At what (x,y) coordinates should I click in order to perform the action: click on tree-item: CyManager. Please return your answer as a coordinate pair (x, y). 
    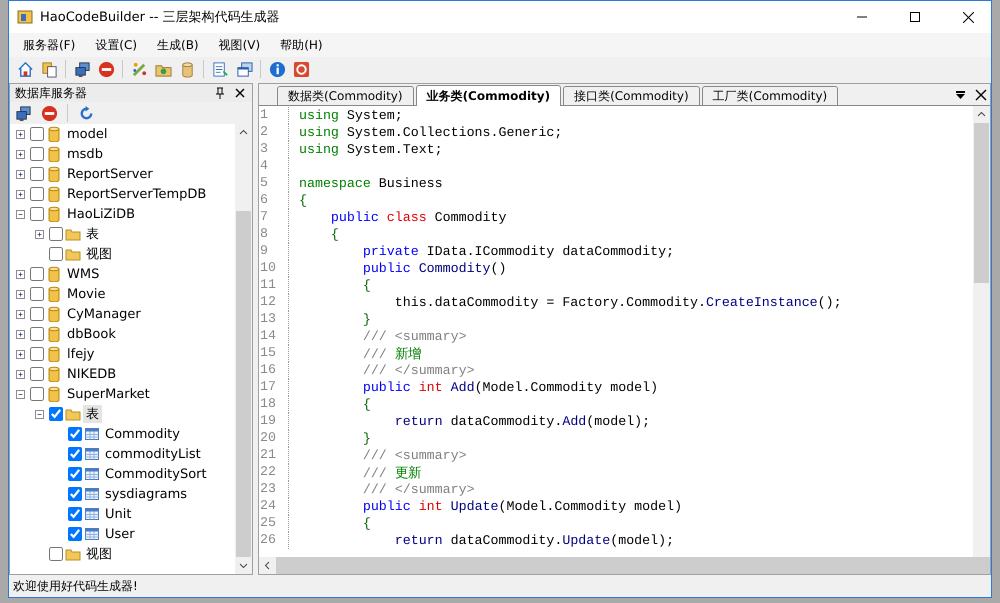
    Looking at the image, I should click on (104, 314).